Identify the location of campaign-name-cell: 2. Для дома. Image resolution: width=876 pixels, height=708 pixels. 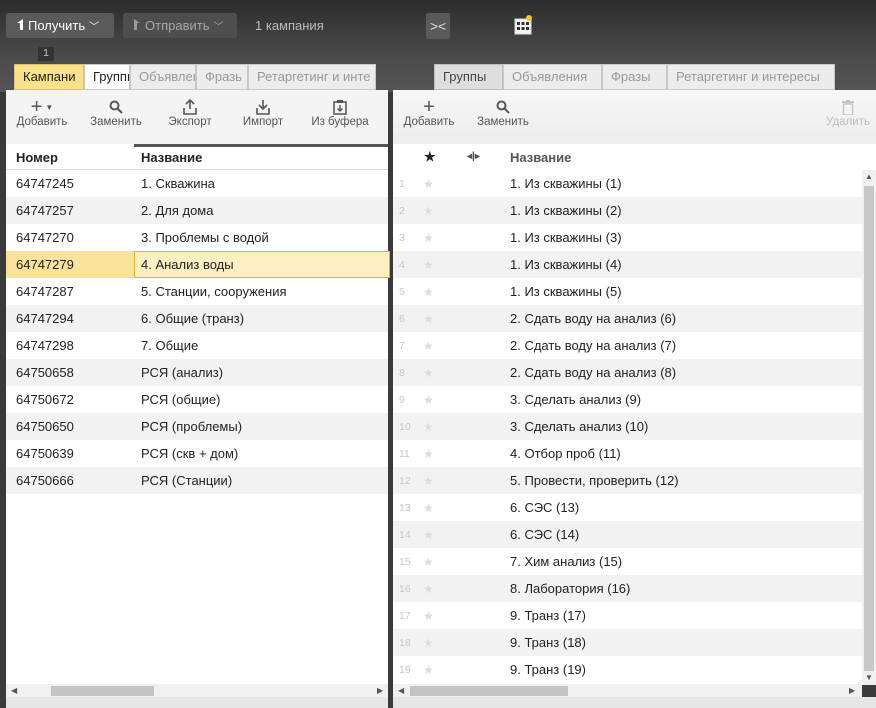
(177, 210).